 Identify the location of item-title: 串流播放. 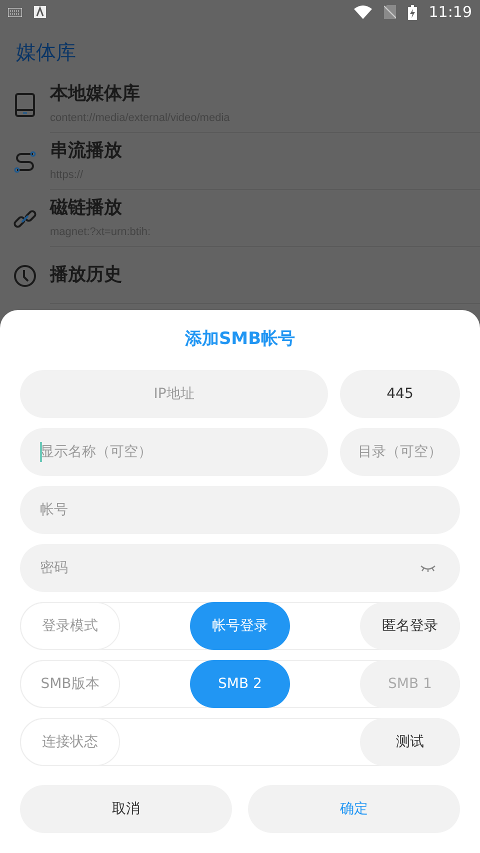
(86, 150).